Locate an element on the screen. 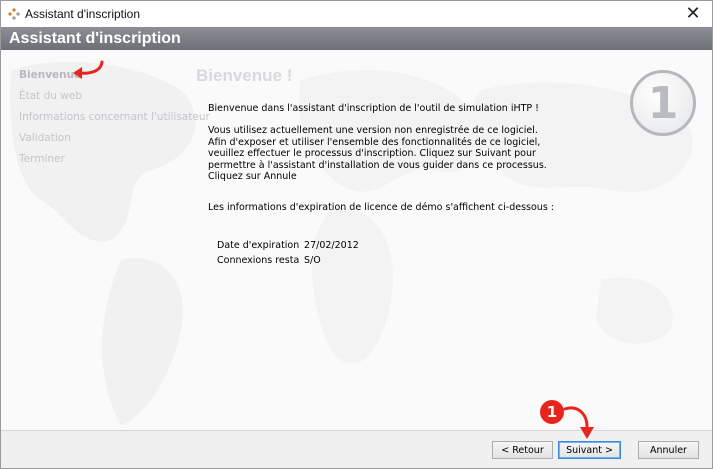 The height and width of the screenshot is (469, 713). wizard-header: Assistant d'inscription is located at coordinates (356, 38).